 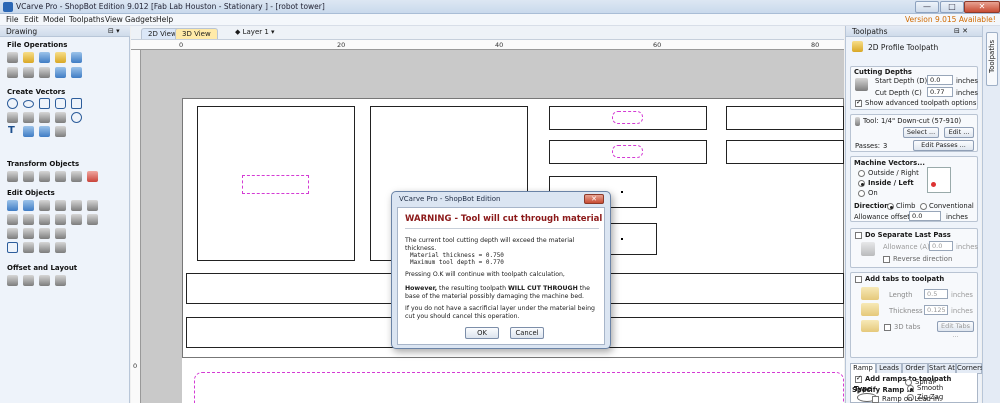 What do you see at coordinates (60, 247) in the screenshot?
I see `offset-corner-icon` at bounding box center [60, 247].